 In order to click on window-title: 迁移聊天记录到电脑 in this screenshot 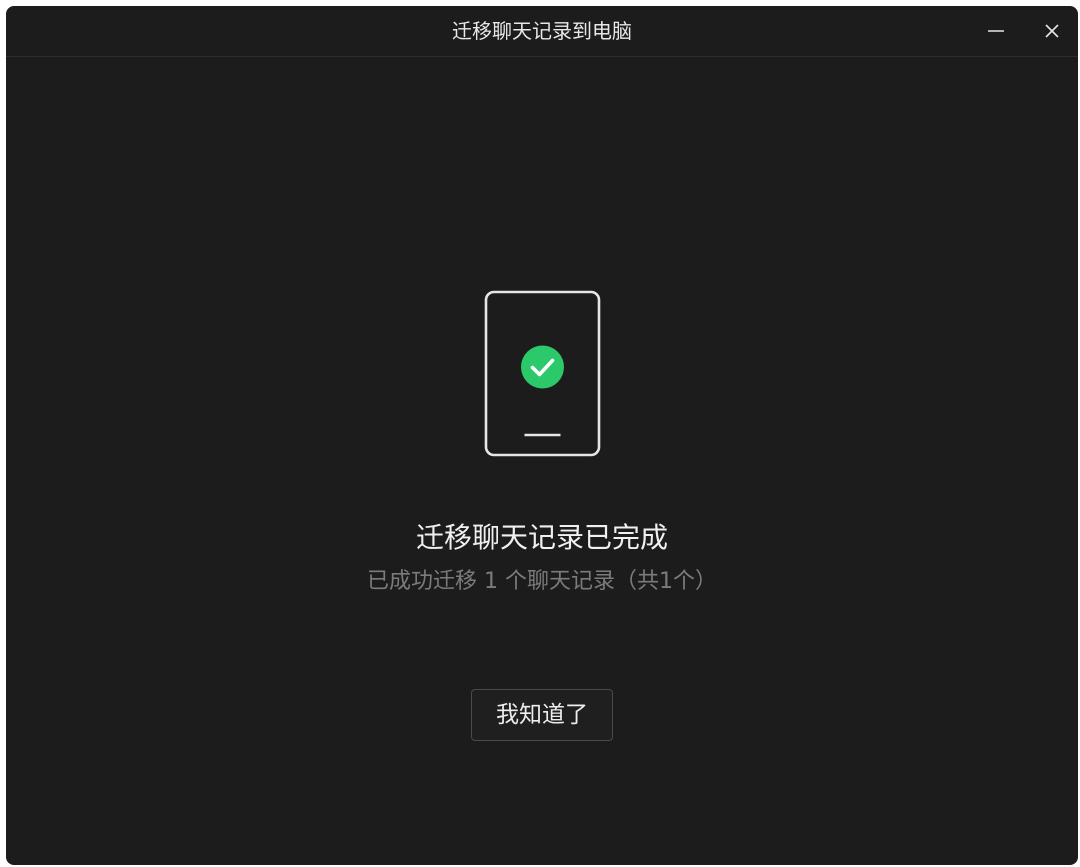, I will do `click(542, 31)`.